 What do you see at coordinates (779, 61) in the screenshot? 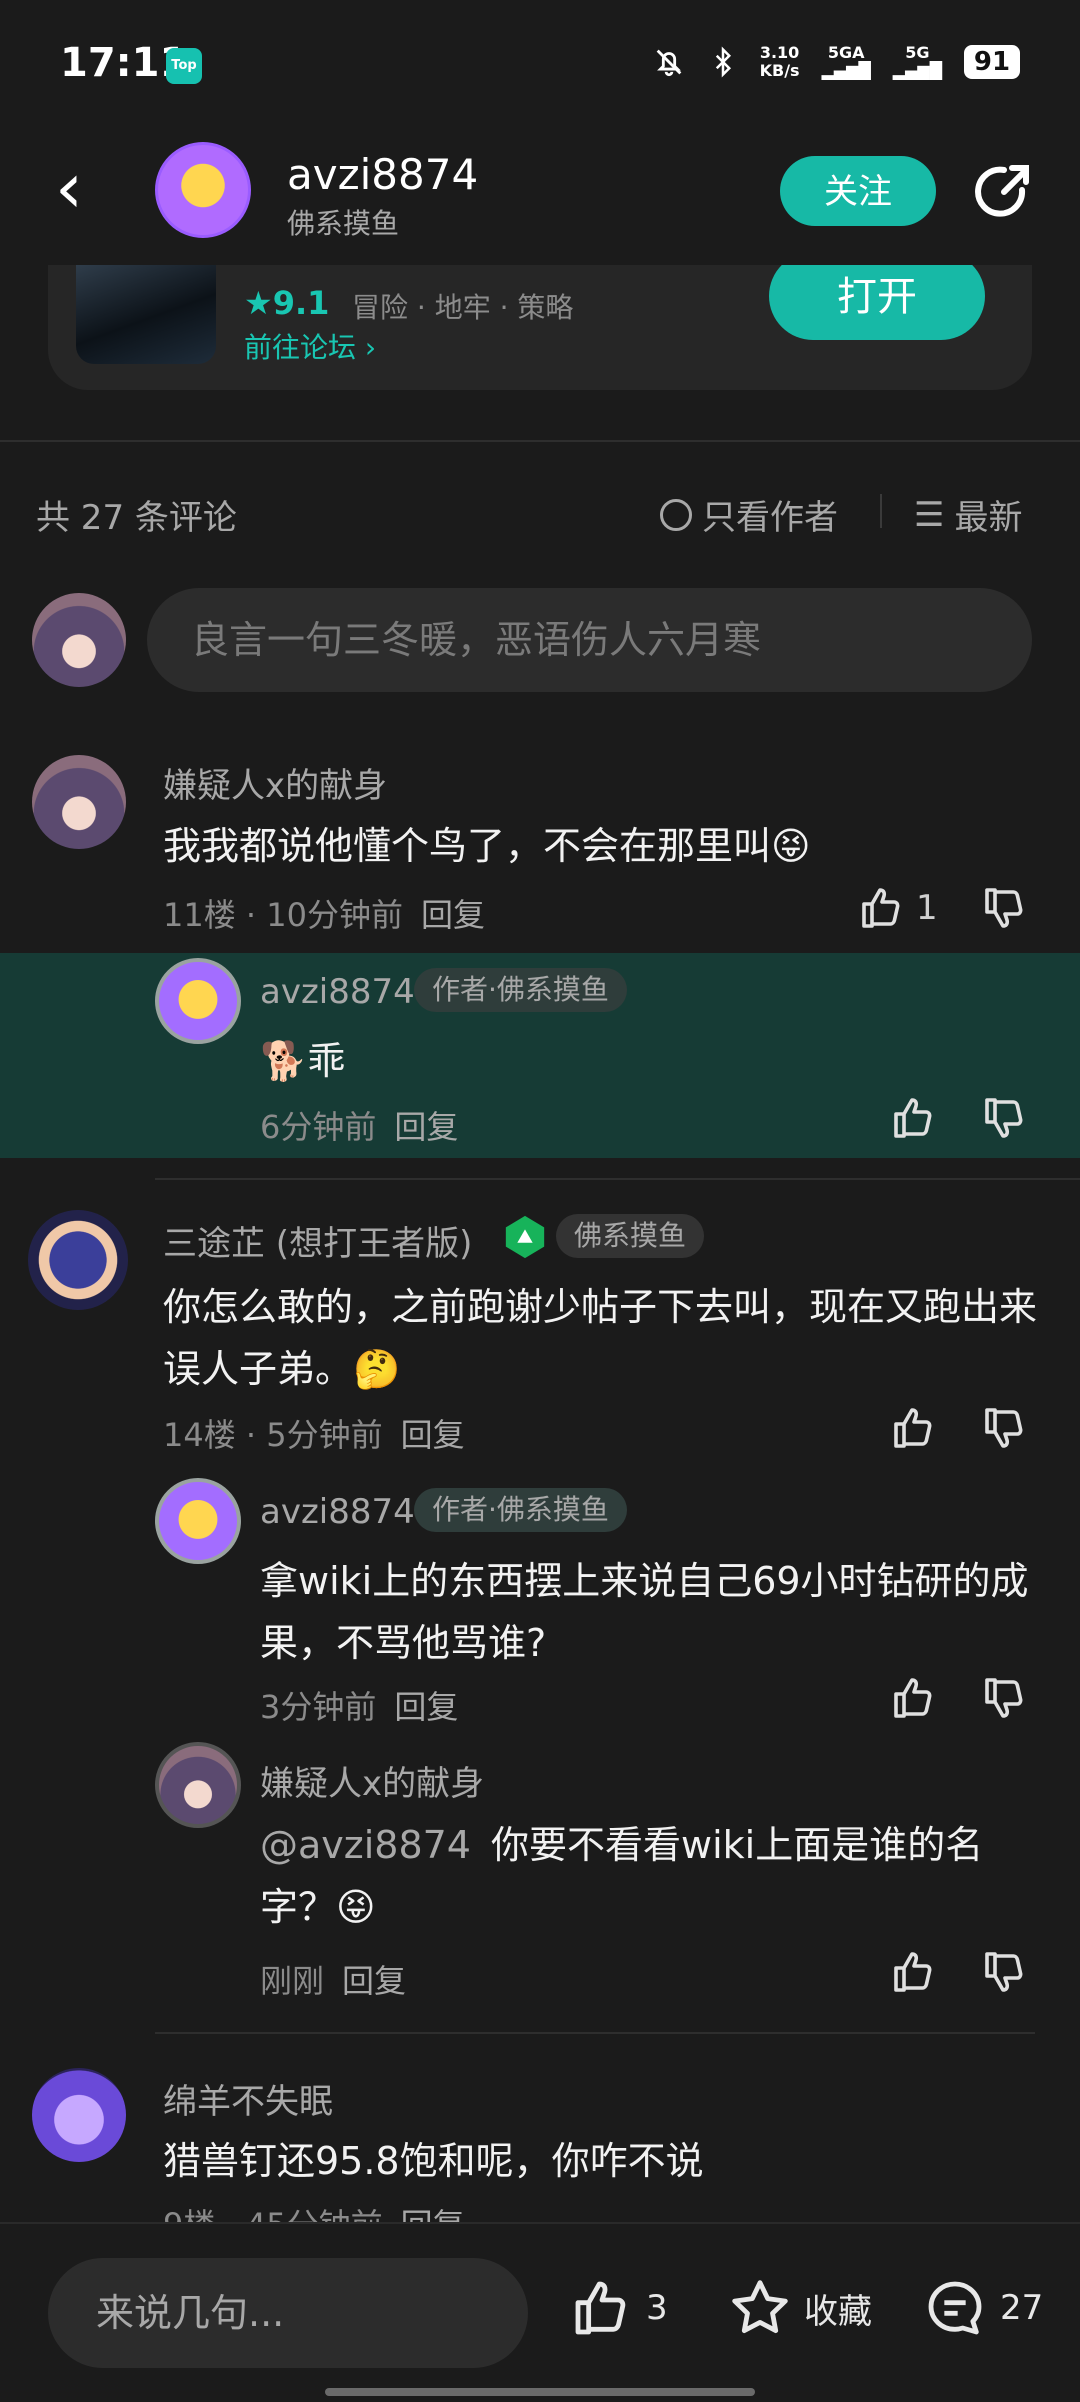
I see `network-speed: 3.10 KB/s` at bounding box center [779, 61].